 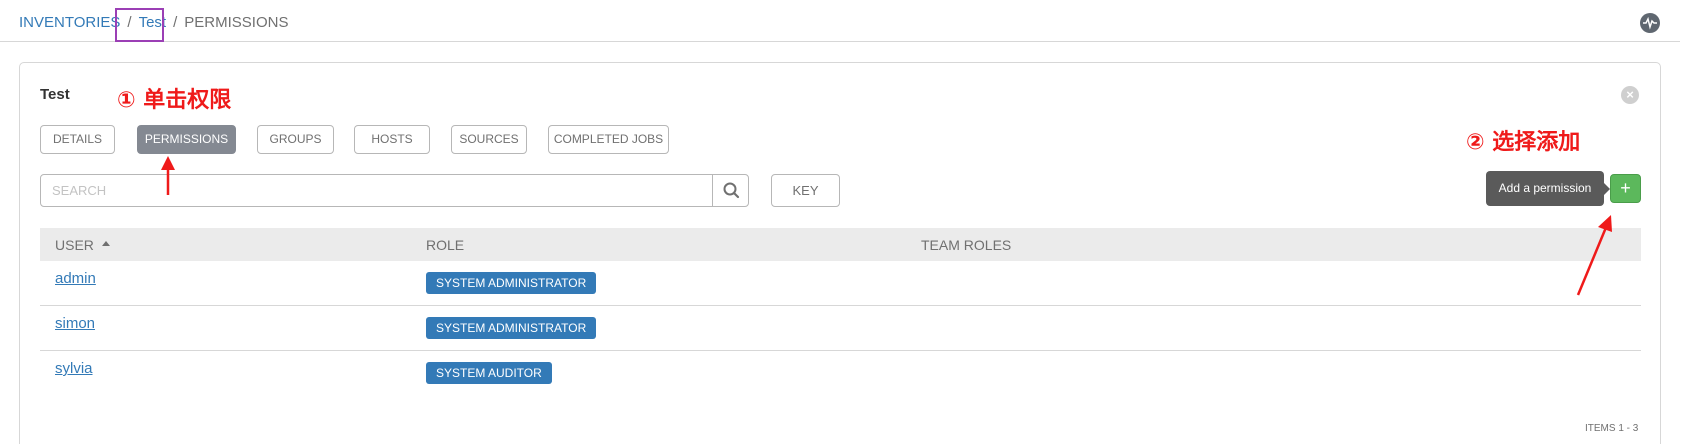 I want to click on search-icon, so click(x=731, y=190).